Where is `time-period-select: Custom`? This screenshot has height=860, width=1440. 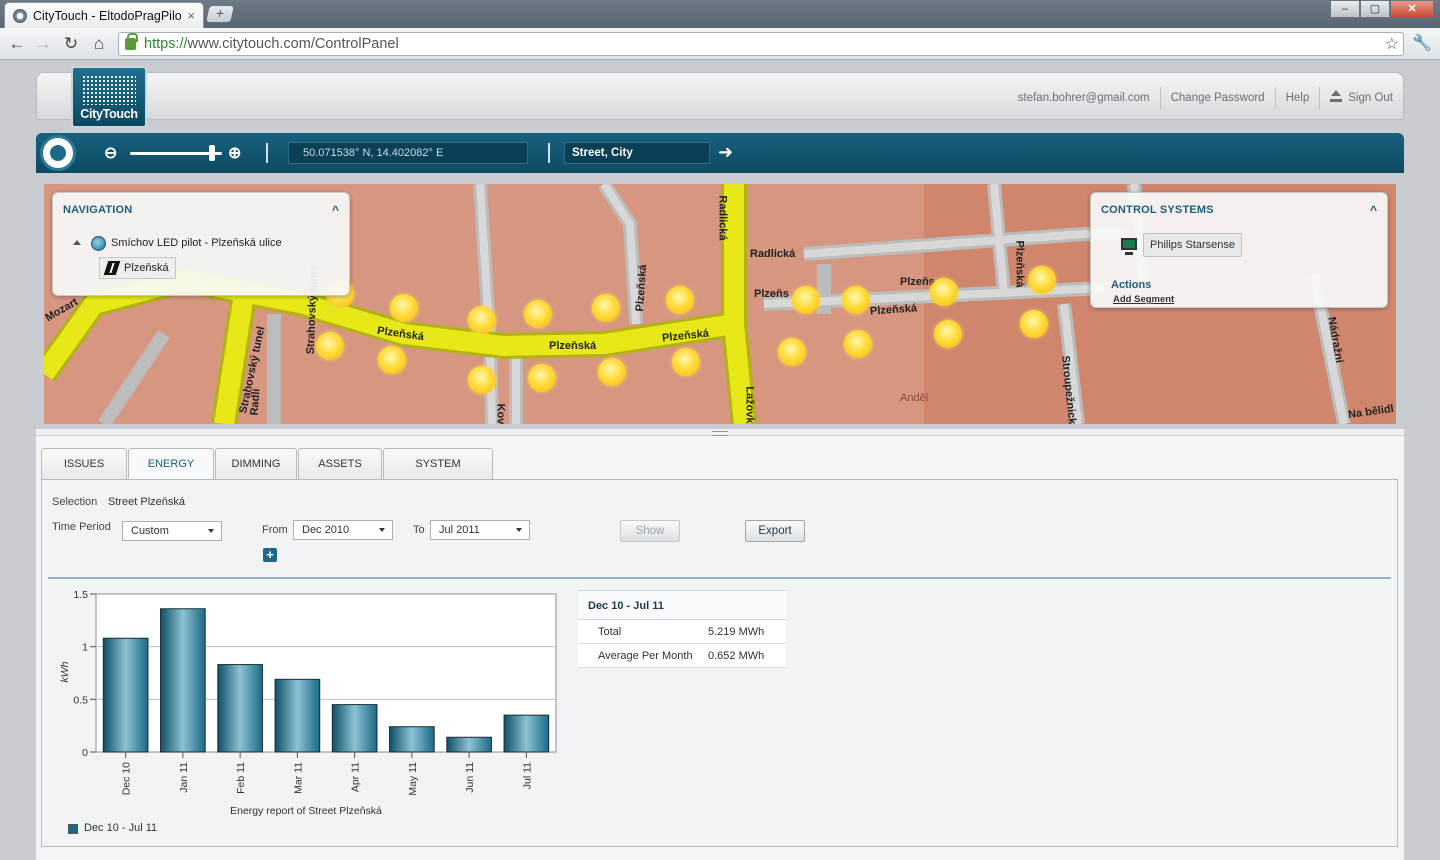
time-period-select: Custom is located at coordinates (172, 531).